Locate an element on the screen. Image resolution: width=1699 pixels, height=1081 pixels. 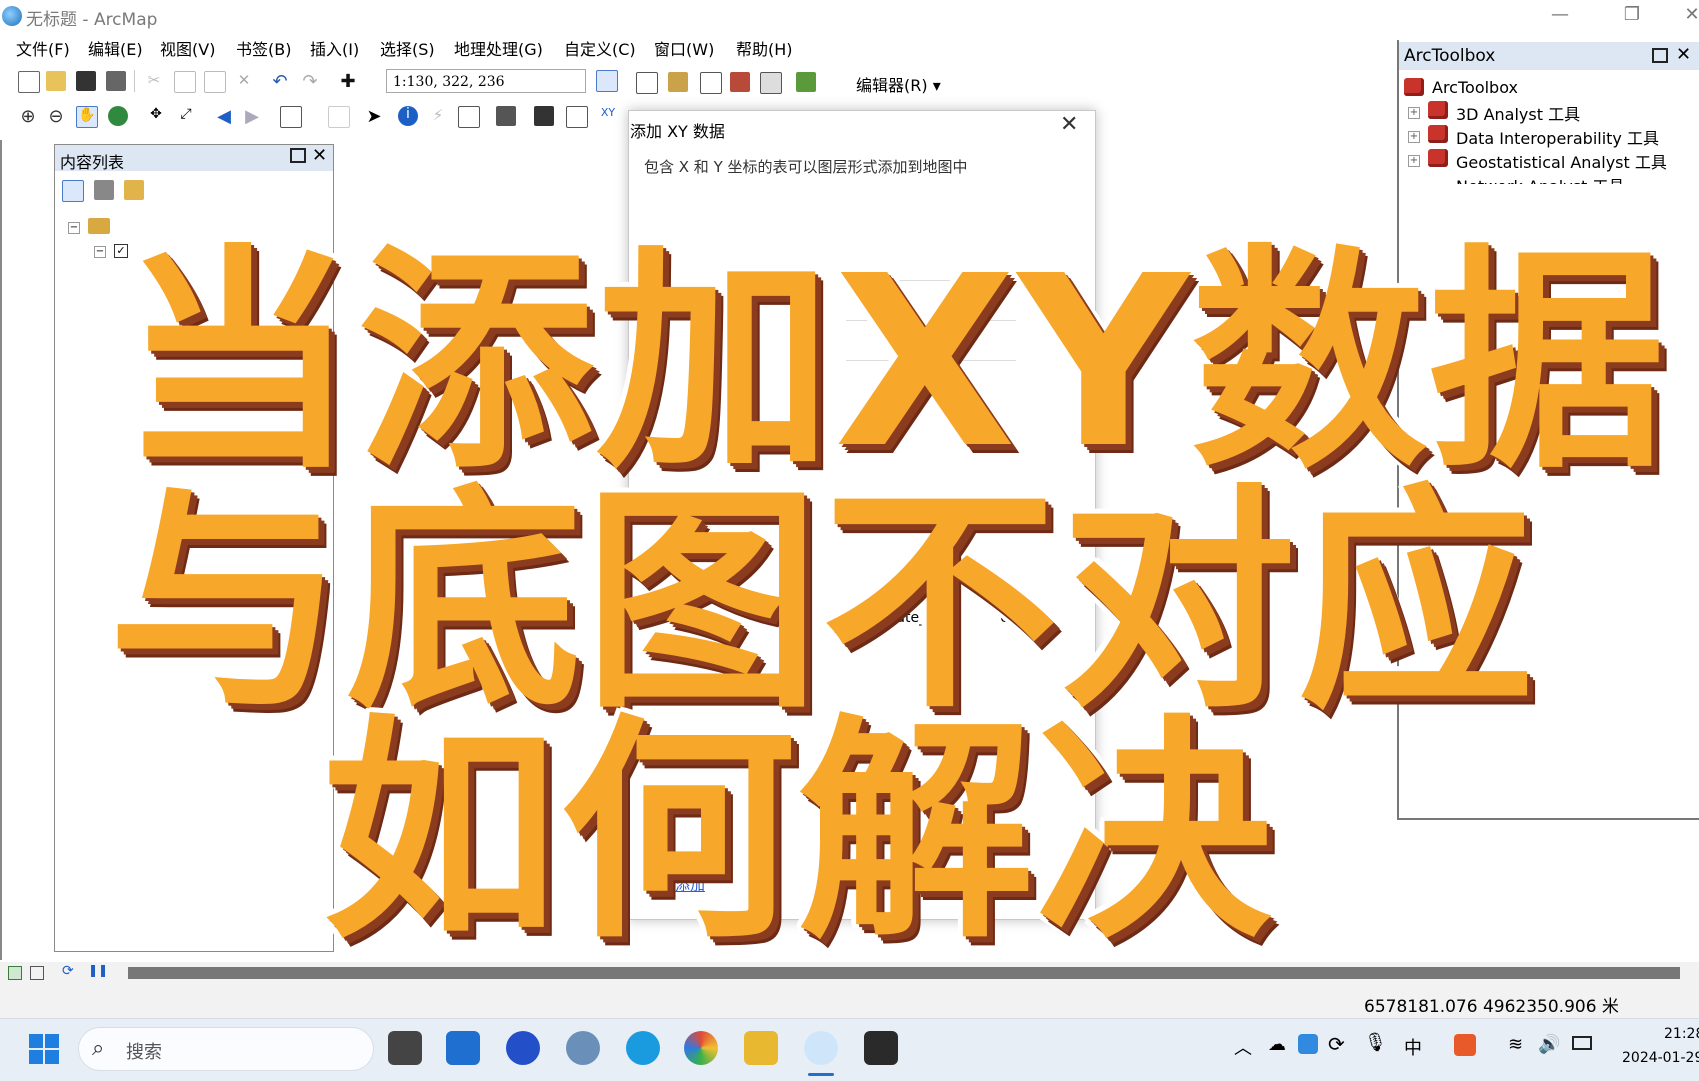
sogou-ime-icon is located at coordinates (1465, 1045).